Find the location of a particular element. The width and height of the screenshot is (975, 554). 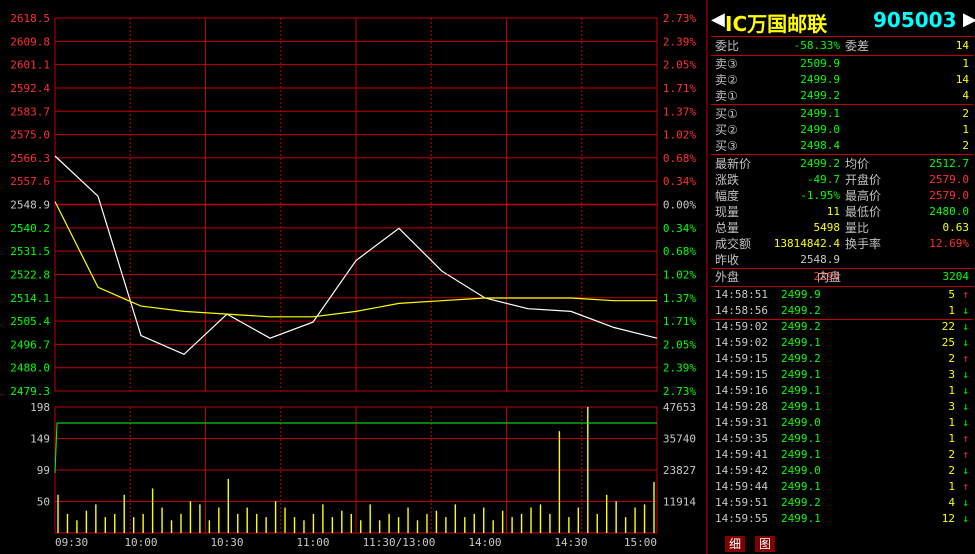

book-qty: 4 is located at coordinates (965, 95).